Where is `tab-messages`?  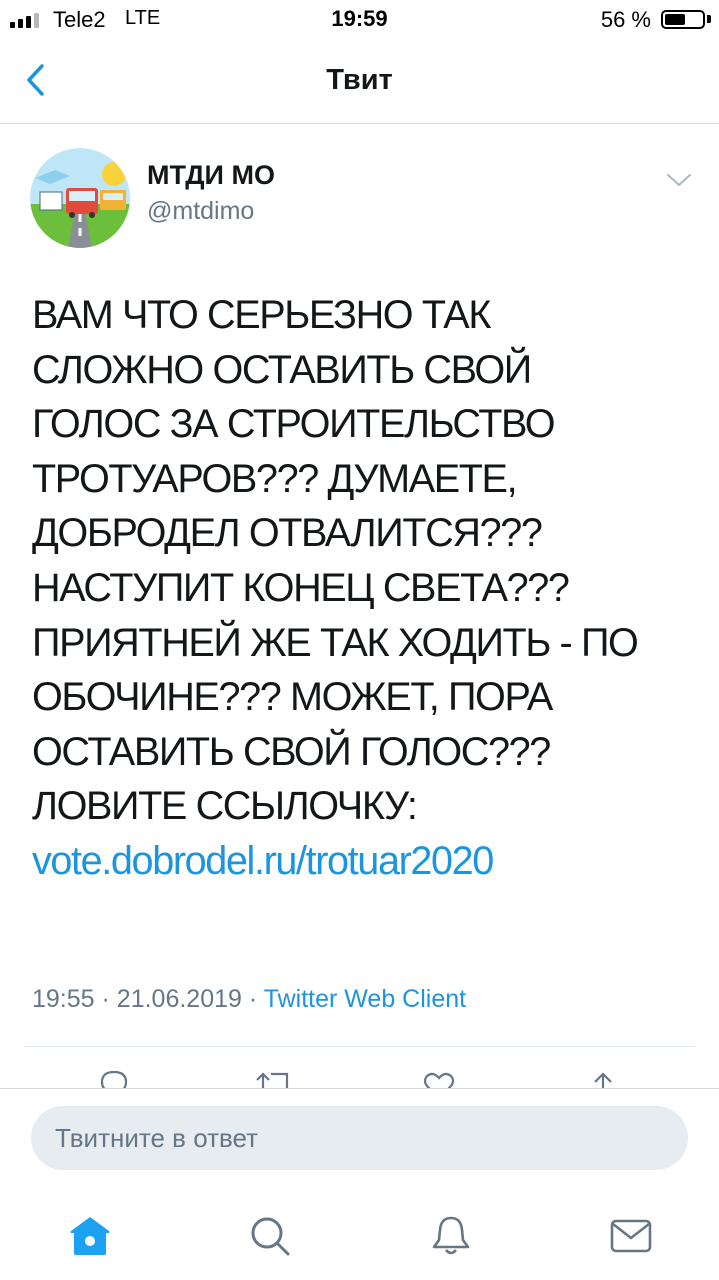 tab-messages is located at coordinates (631, 1236).